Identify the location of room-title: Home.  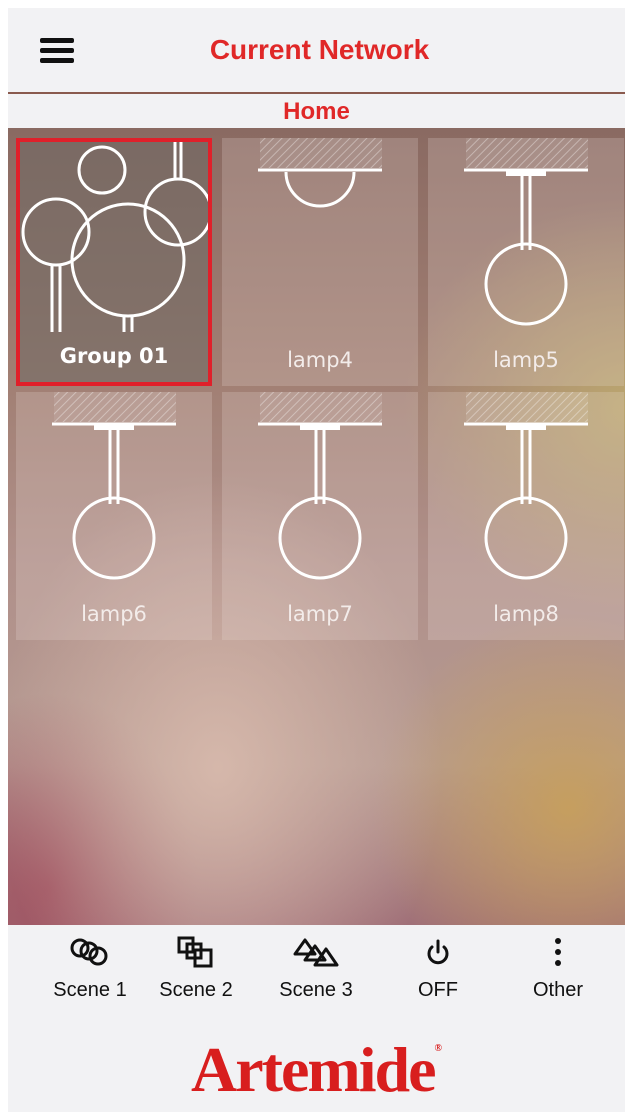
(316, 112).